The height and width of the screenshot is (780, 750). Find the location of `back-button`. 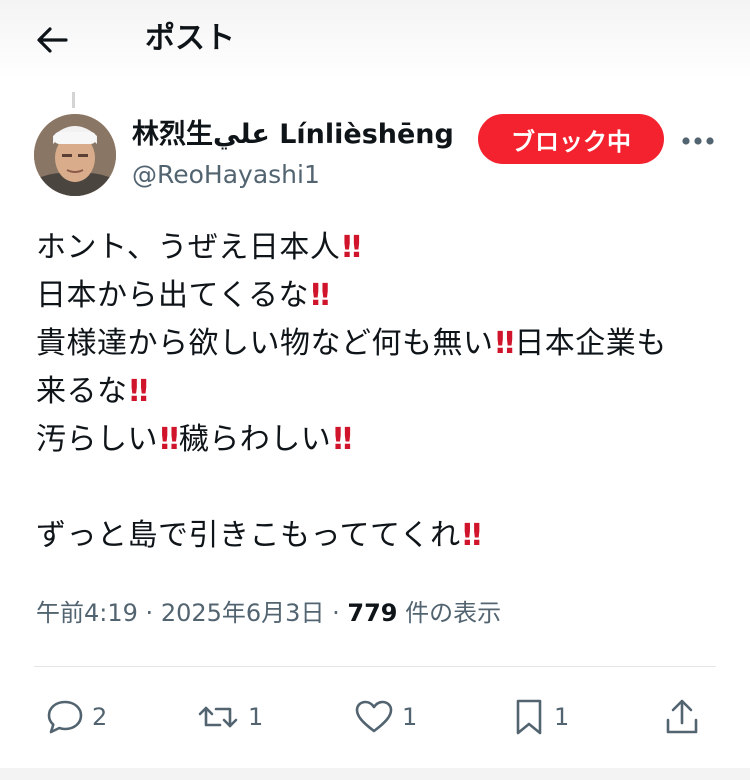

back-button is located at coordinates (52, 40).